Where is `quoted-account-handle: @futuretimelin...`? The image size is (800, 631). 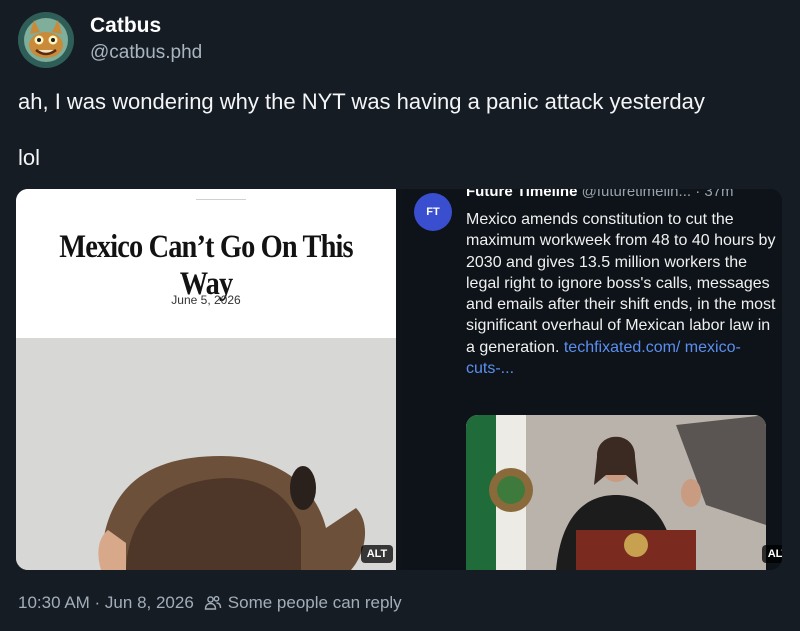
quoted-account-handle: @futuretimelin... is located at coordinates (636, 194).